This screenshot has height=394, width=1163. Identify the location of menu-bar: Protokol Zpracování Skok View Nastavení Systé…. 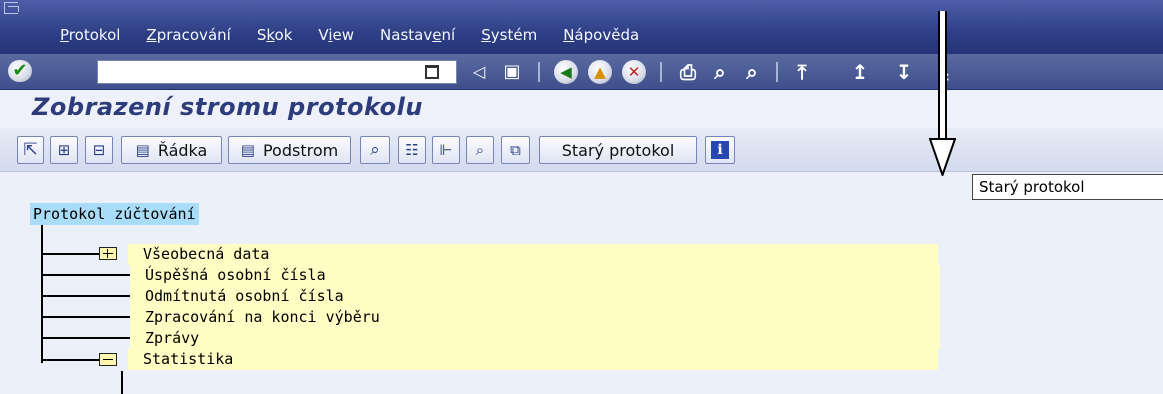
(581, 27).